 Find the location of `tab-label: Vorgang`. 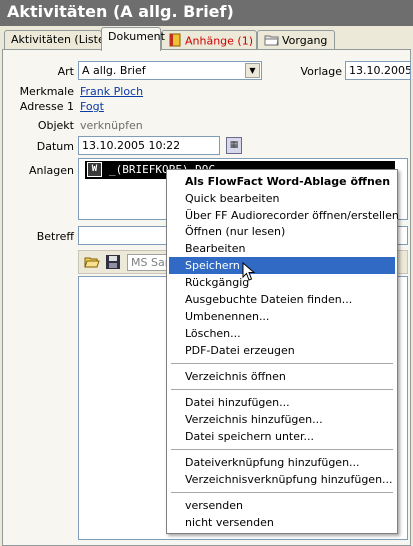

tab-label: Vorgang is located at coordinates (305, 40).